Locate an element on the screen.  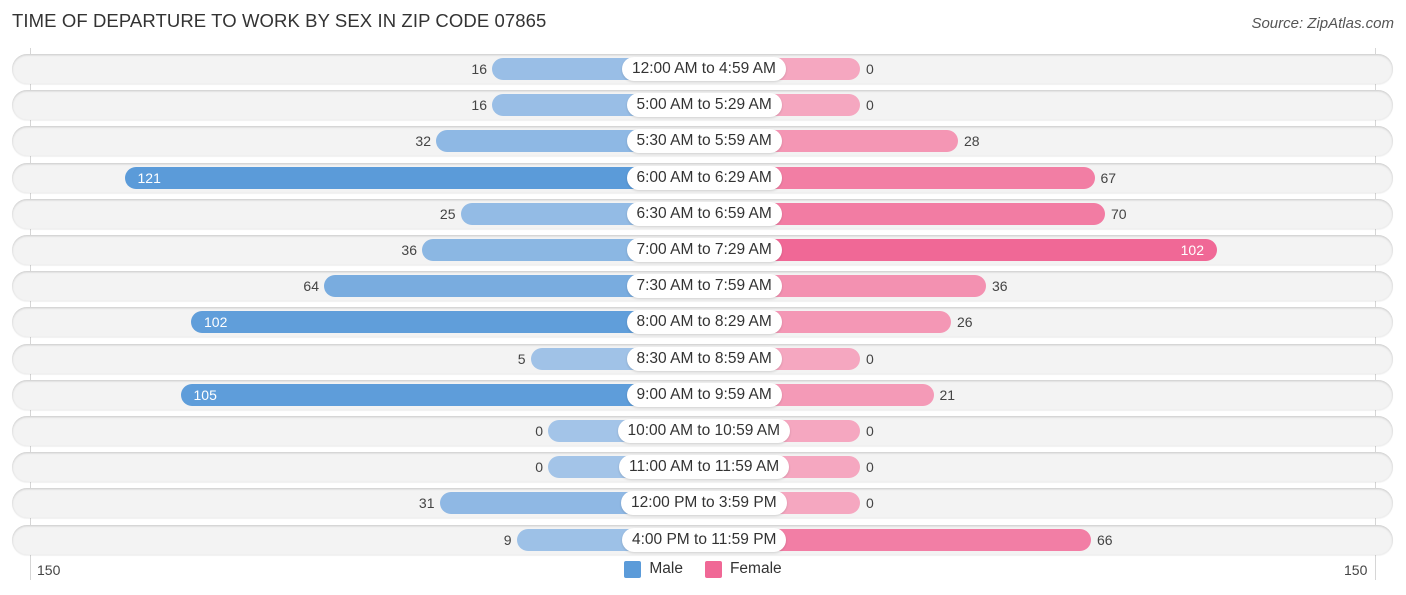
category-label: 7:00 AM to 7:29 AM is located at coordinates (704, 250).